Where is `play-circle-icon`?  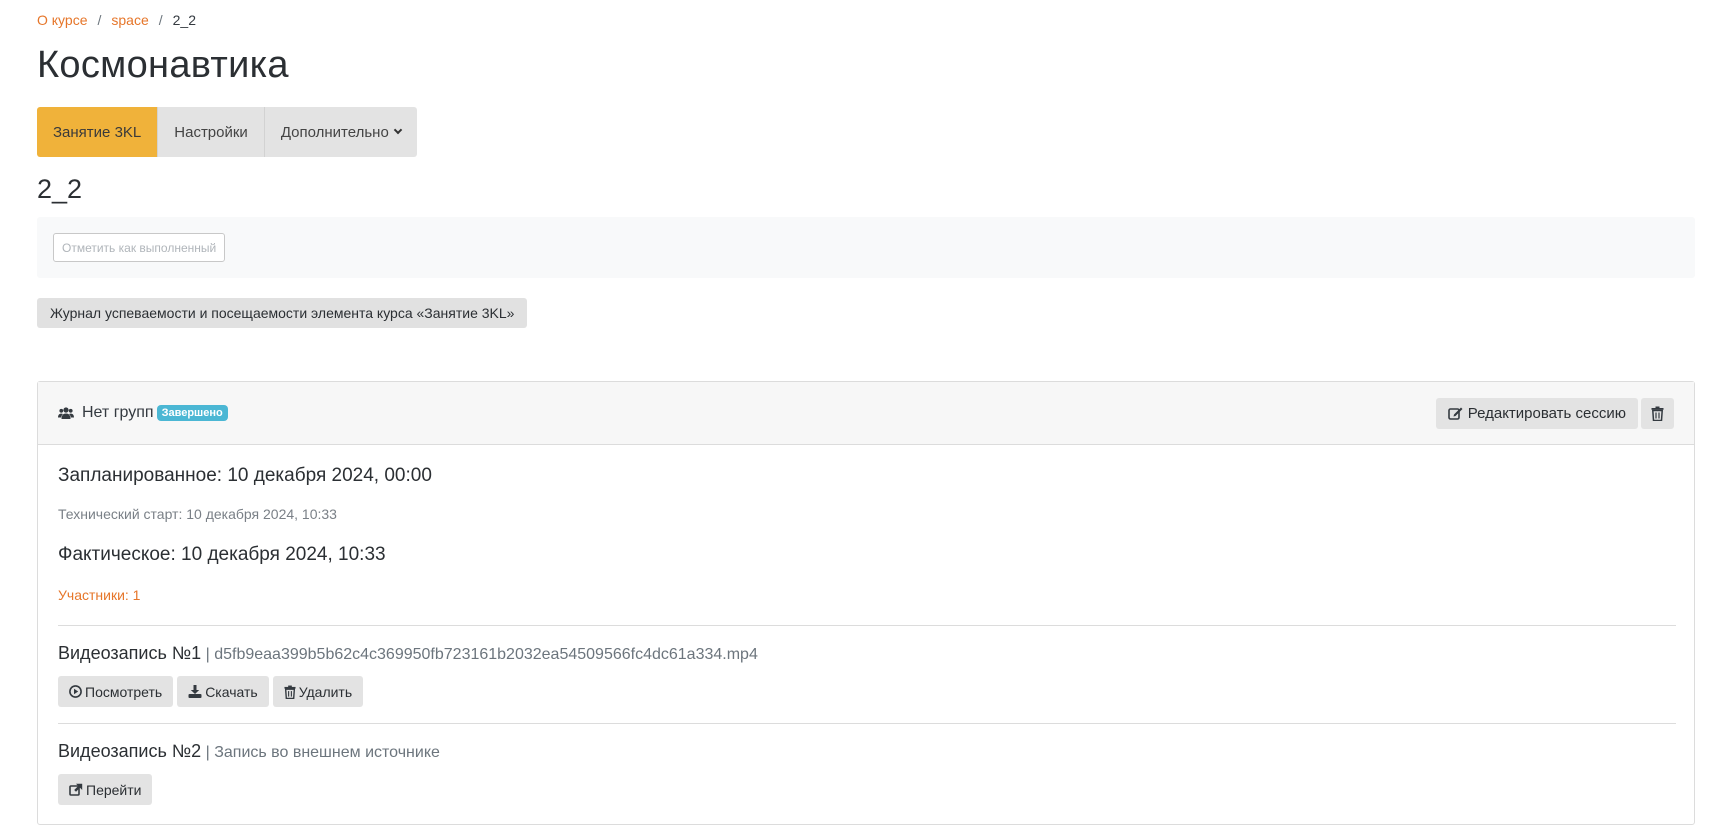 play-circle-icon is located at coordinates (75, 691).